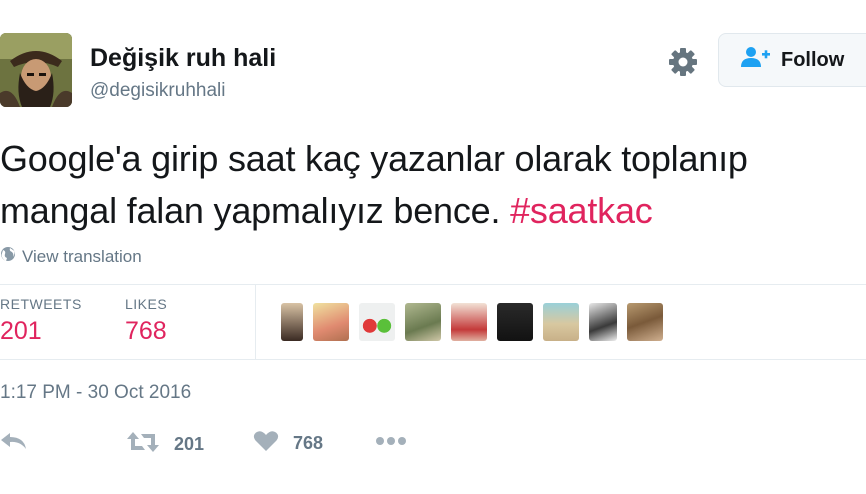  I want to click on user-handle: @degisikruhhali, so click(157, 91).